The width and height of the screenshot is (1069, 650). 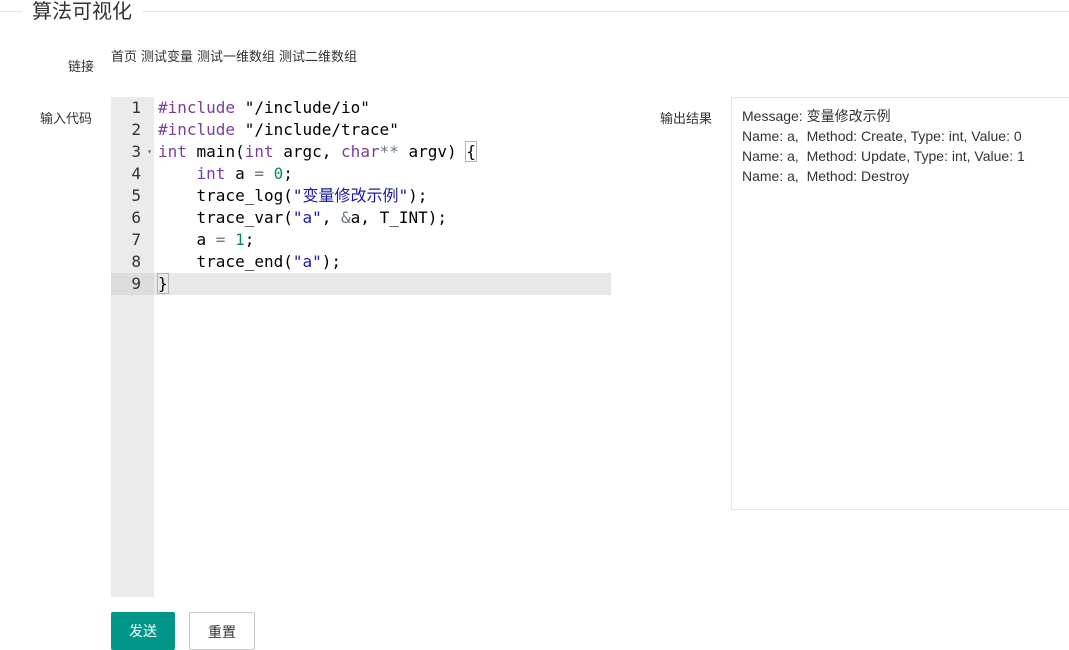 I want to click on line-number-text: 8, so click(x=136, y=261).